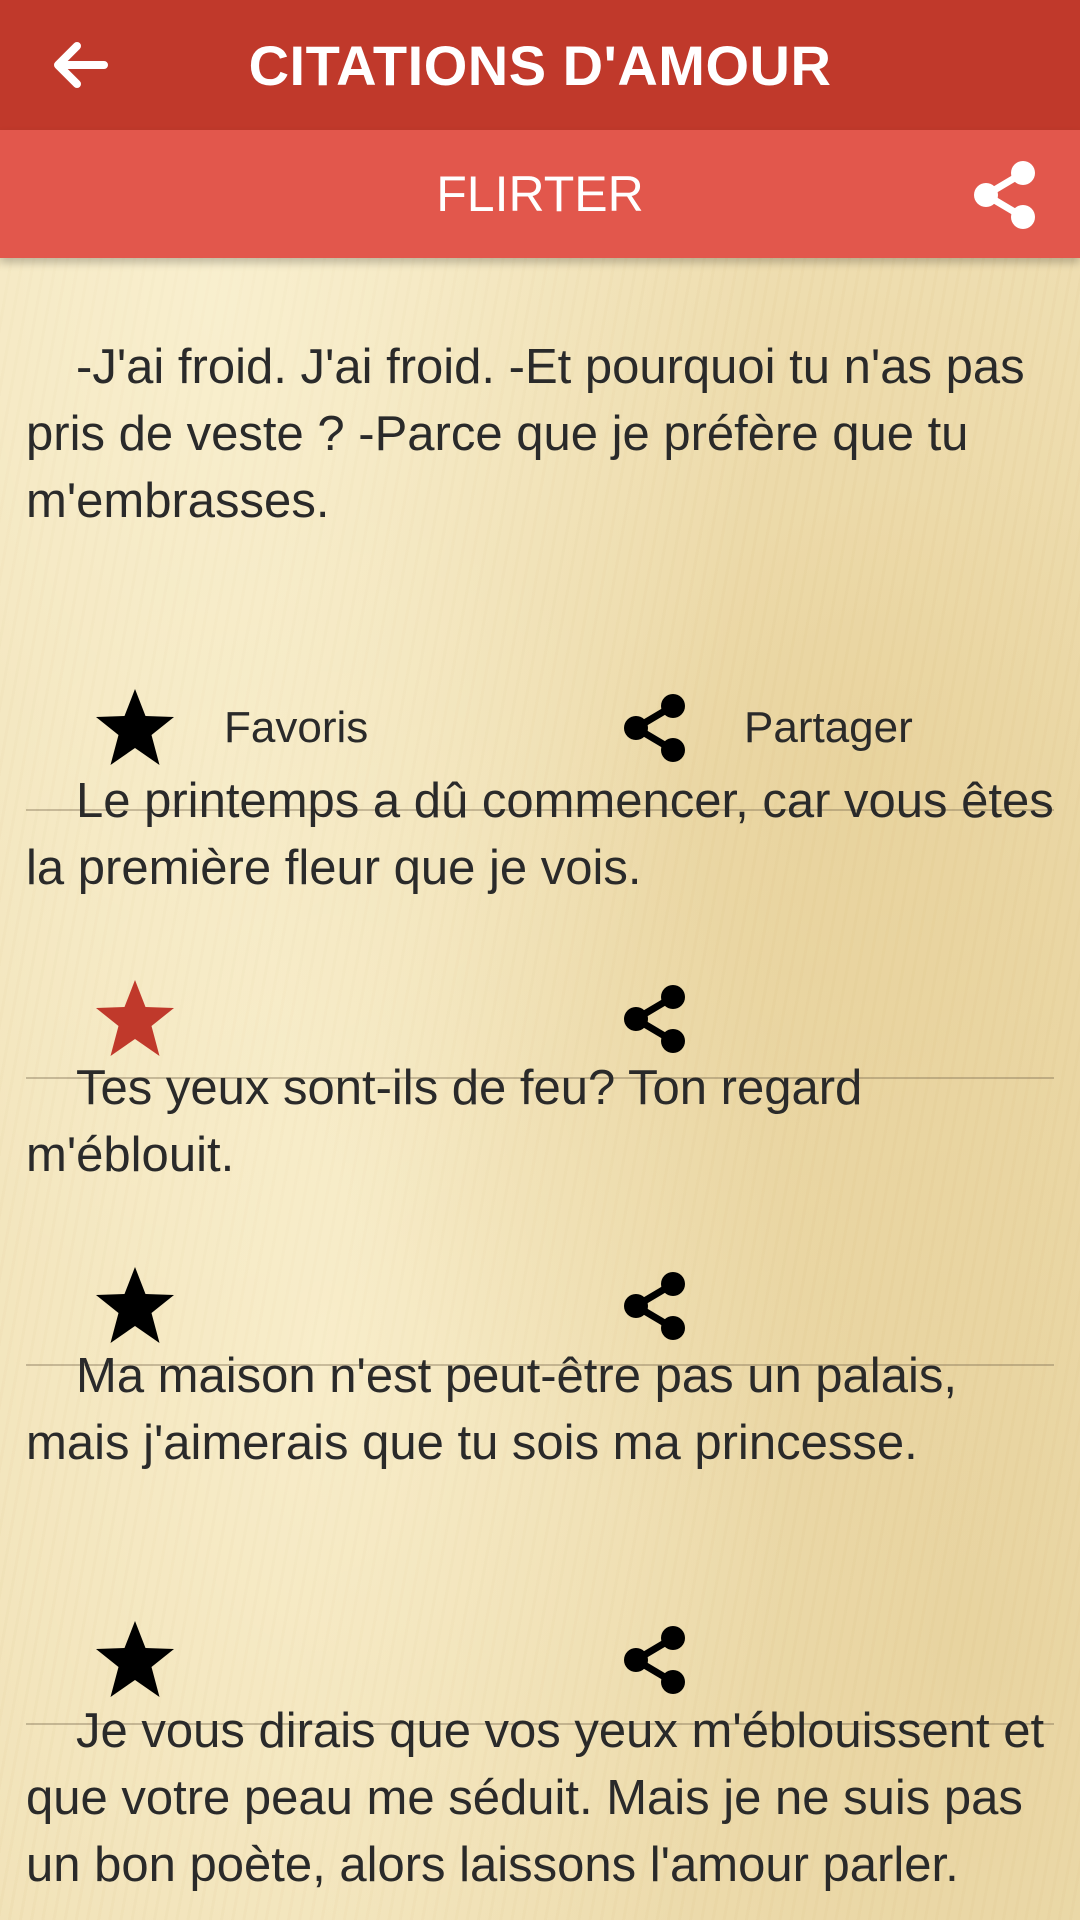  I want to click on share-category-button, so click(1005, 195).